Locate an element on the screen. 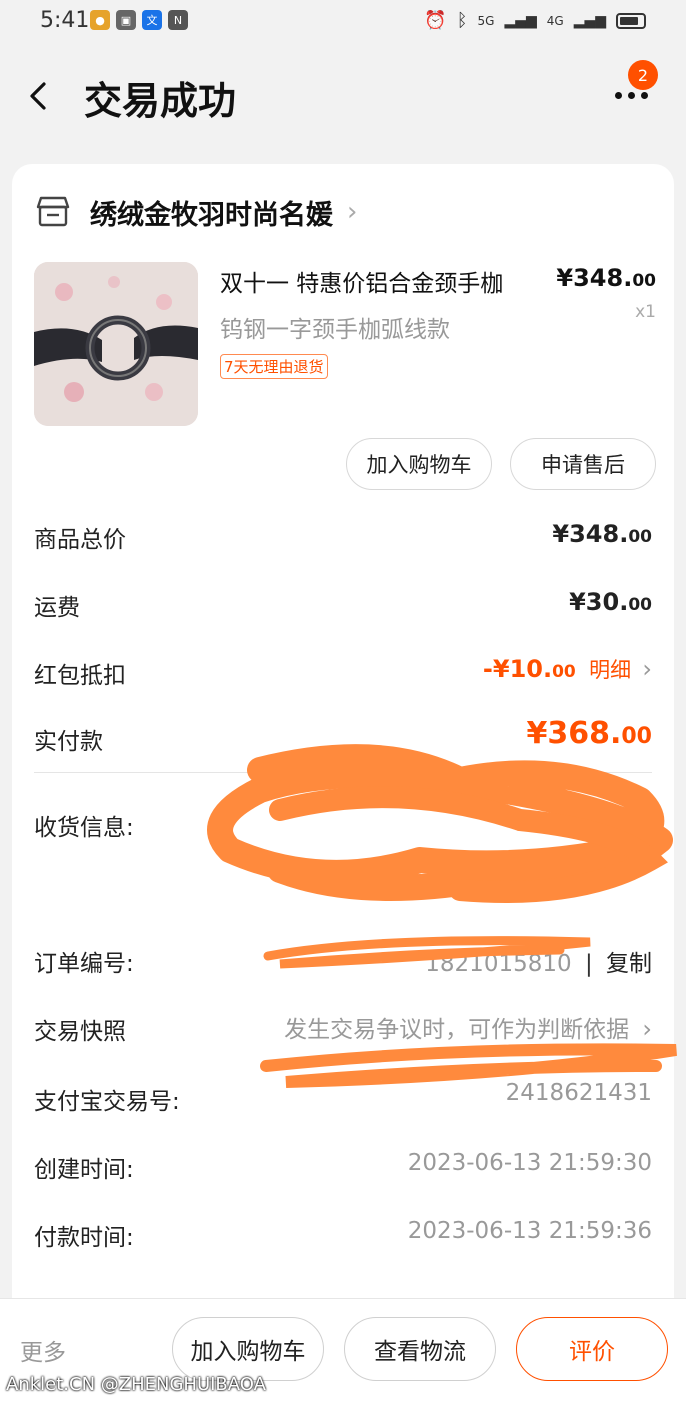  goods-total-label: 商品总价 is located at coordinates (80, 540).